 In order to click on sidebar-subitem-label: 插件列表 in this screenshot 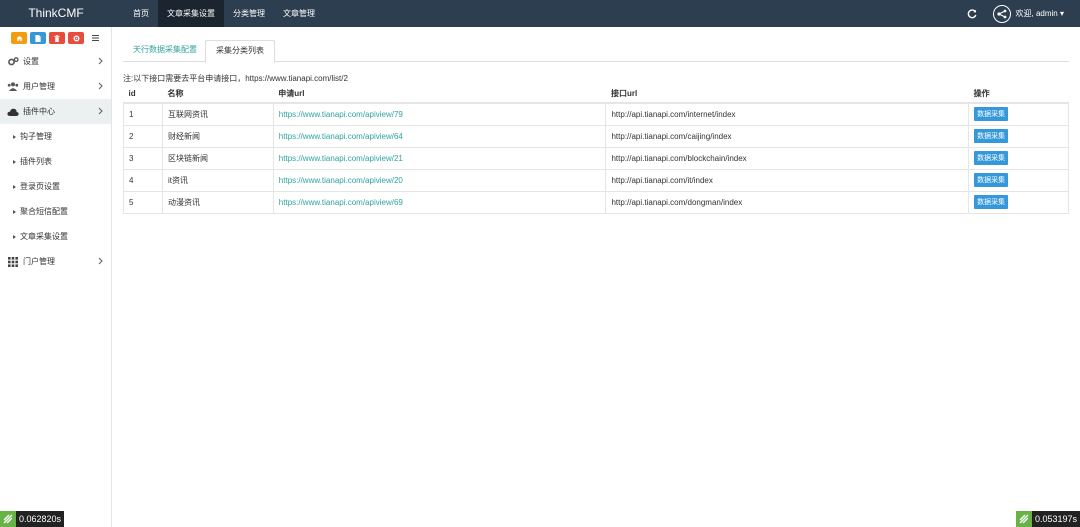, I will do `click(36, 161)`.